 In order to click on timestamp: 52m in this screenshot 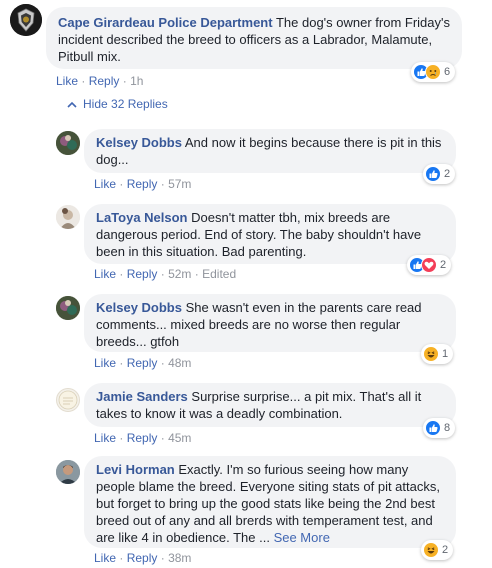, I will do `click(179, 274)`.